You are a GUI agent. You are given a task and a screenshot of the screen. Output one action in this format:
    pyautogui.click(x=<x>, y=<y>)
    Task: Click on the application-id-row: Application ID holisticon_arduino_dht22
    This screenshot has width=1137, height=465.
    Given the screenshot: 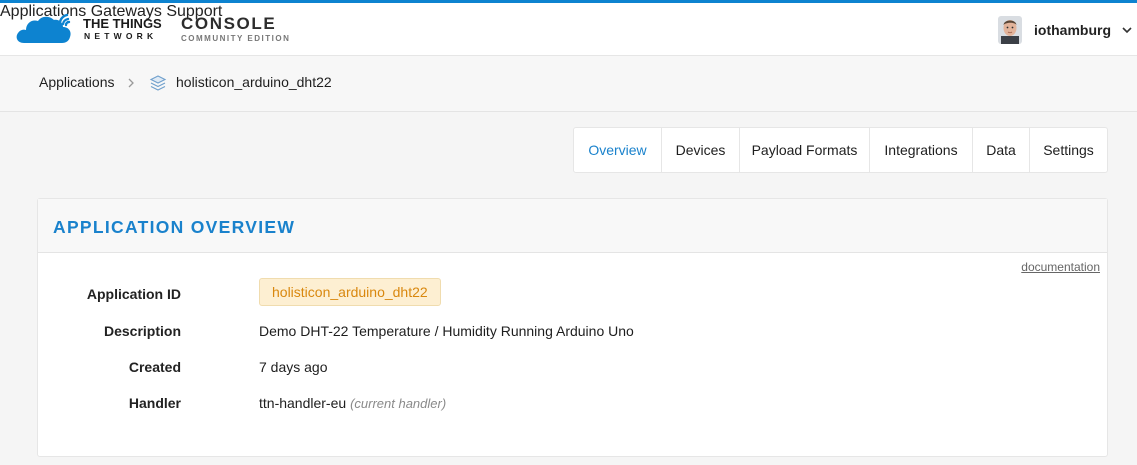 What is the action you would take?
    pyautogui.click(x=538, y=292)
    